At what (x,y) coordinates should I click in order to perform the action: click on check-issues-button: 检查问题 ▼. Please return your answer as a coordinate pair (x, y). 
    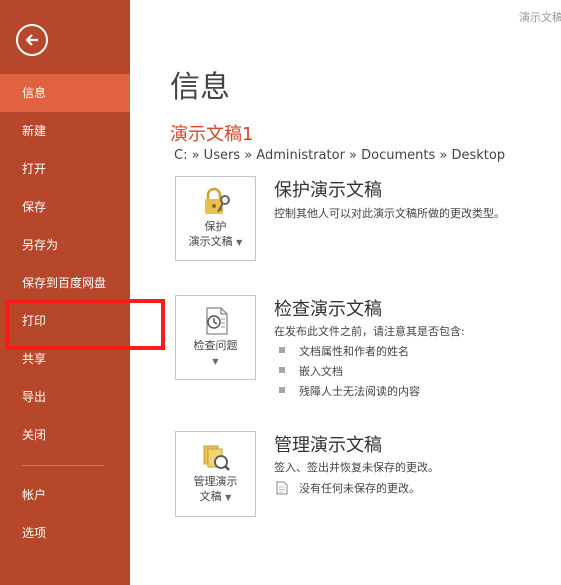
    Looking at the image, I should click on (215, 337).